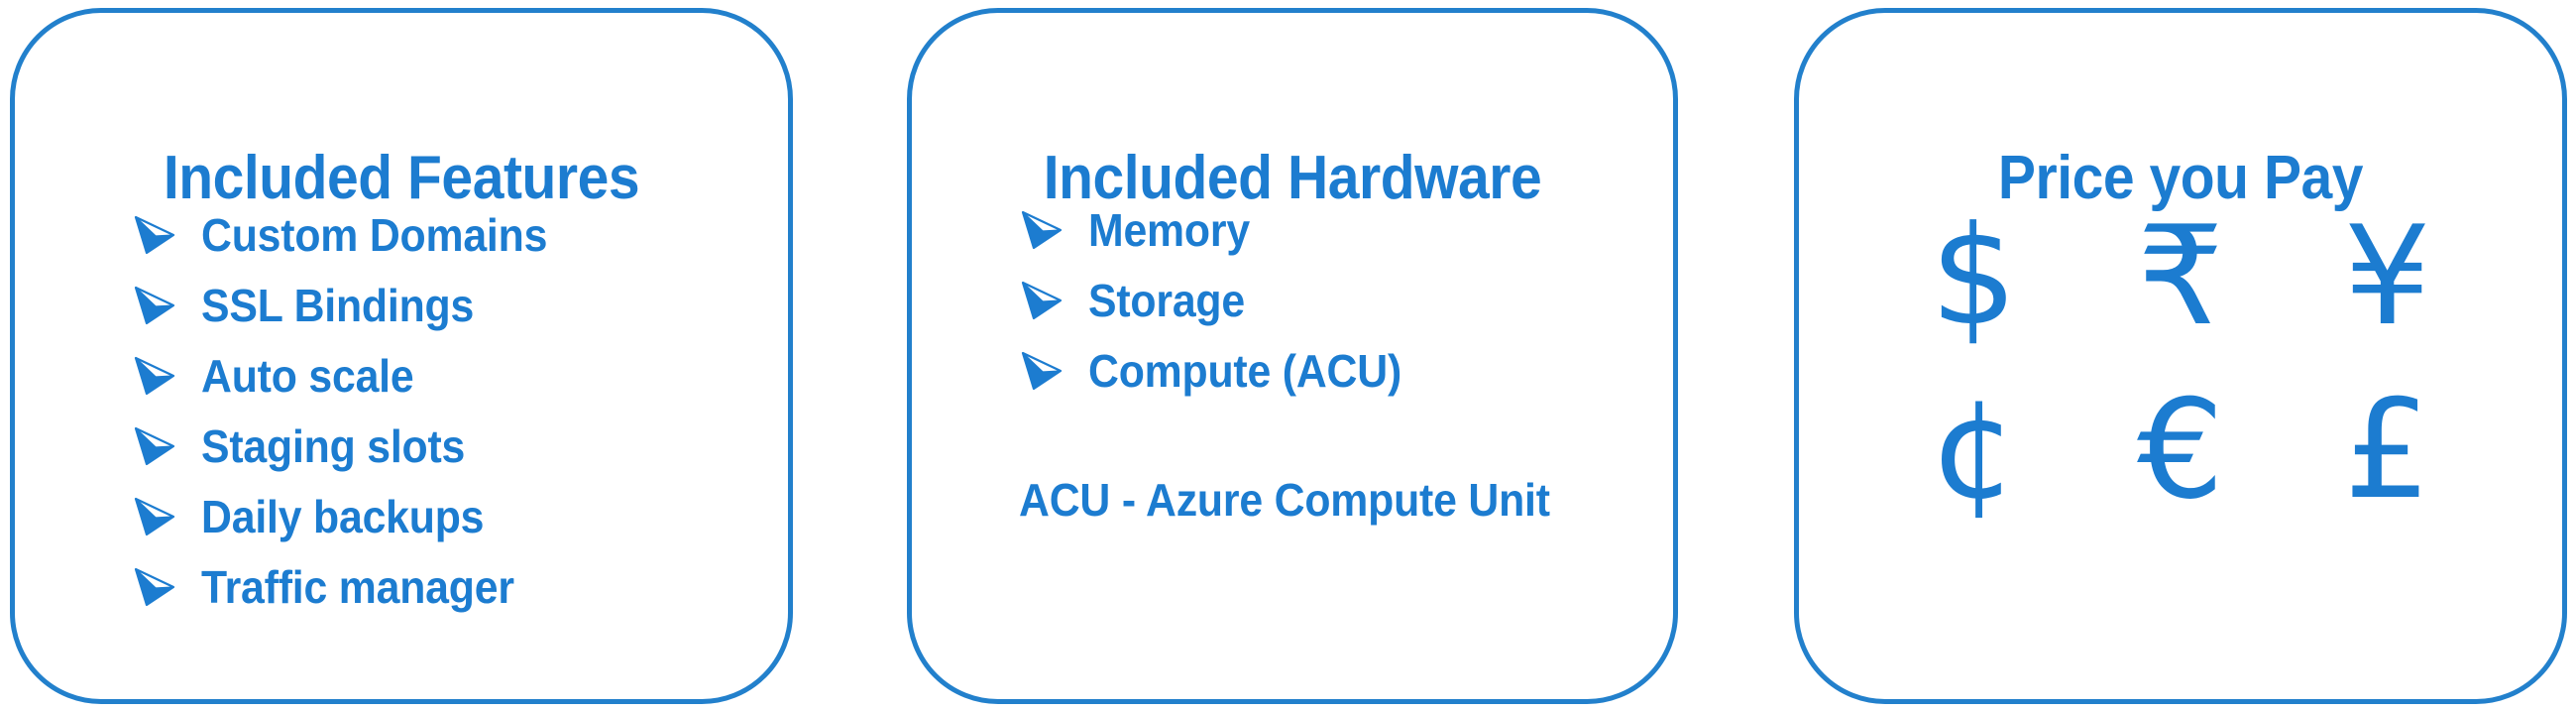  What do you see at coordinates (1284, 500) in the screenshot?
I see `acu-footnote: ACU - Azure Compute Unit` at bounding box center [1284, 500].